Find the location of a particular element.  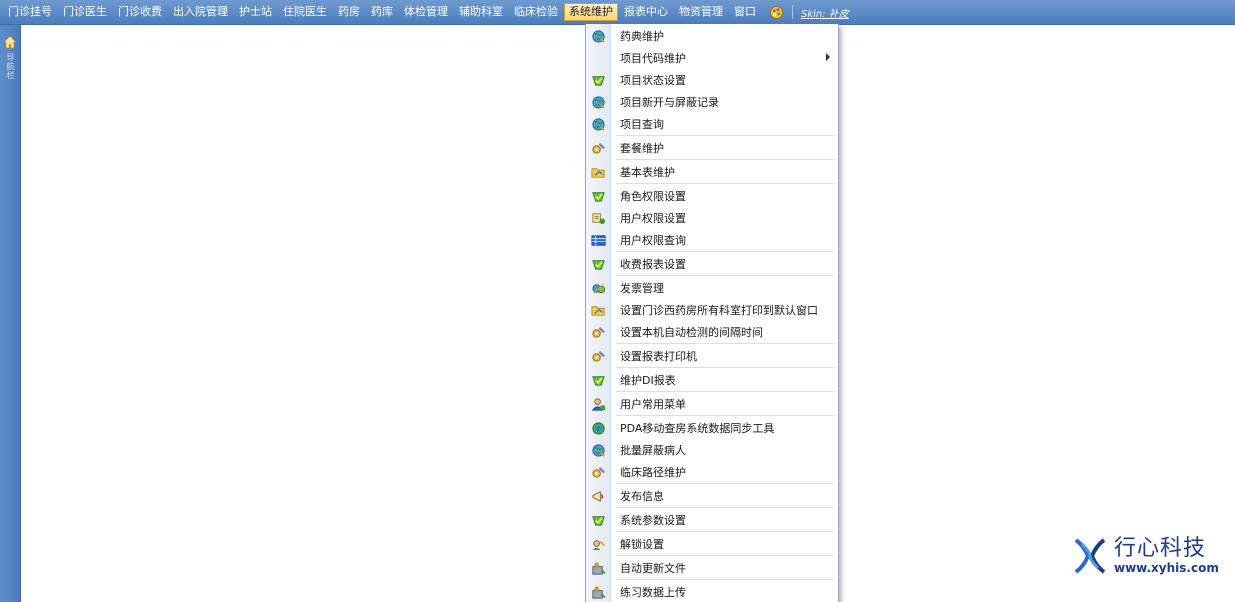

menu-system-maintenance: 系统维护 is located at coordinates (591, 12).